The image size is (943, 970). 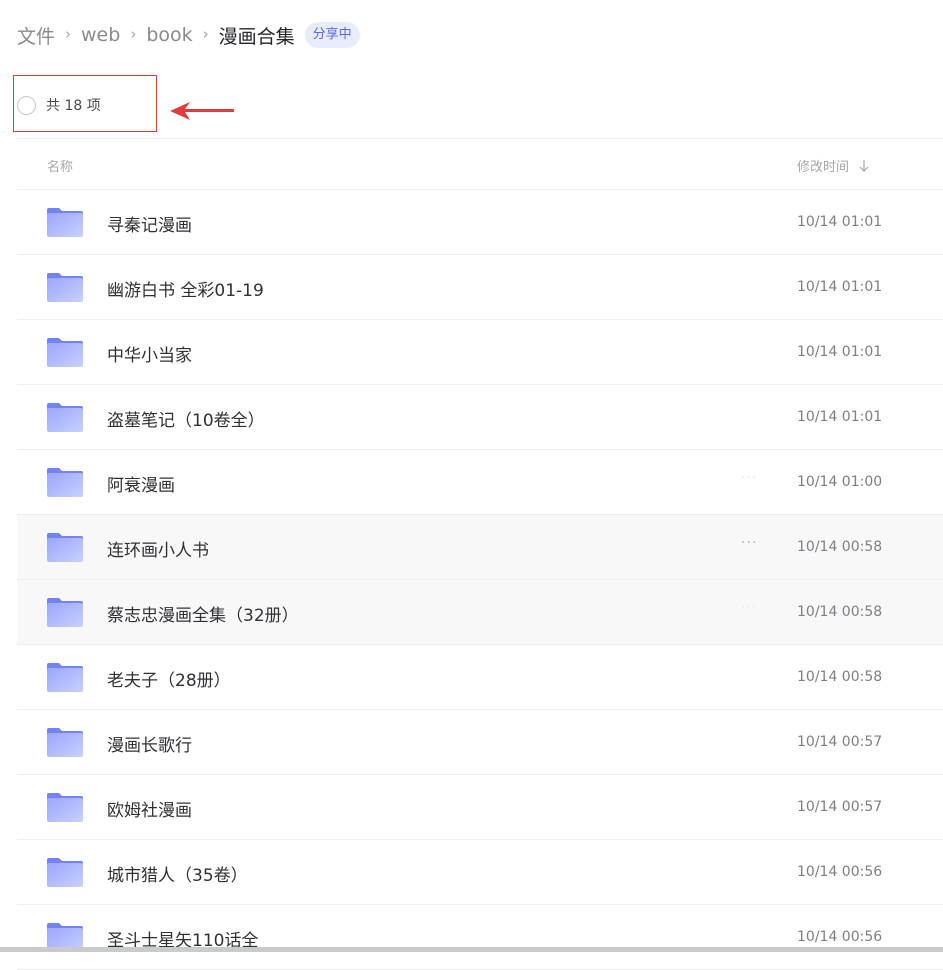 I want to click on folder-name: 连环画小人书, so click(x=158, y=548).